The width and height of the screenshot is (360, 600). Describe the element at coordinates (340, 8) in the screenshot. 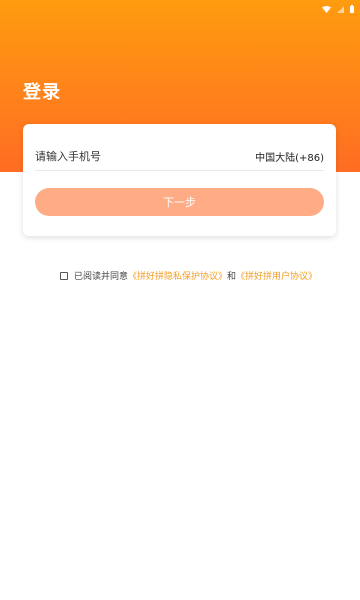

I see `signal-icon` at that location.